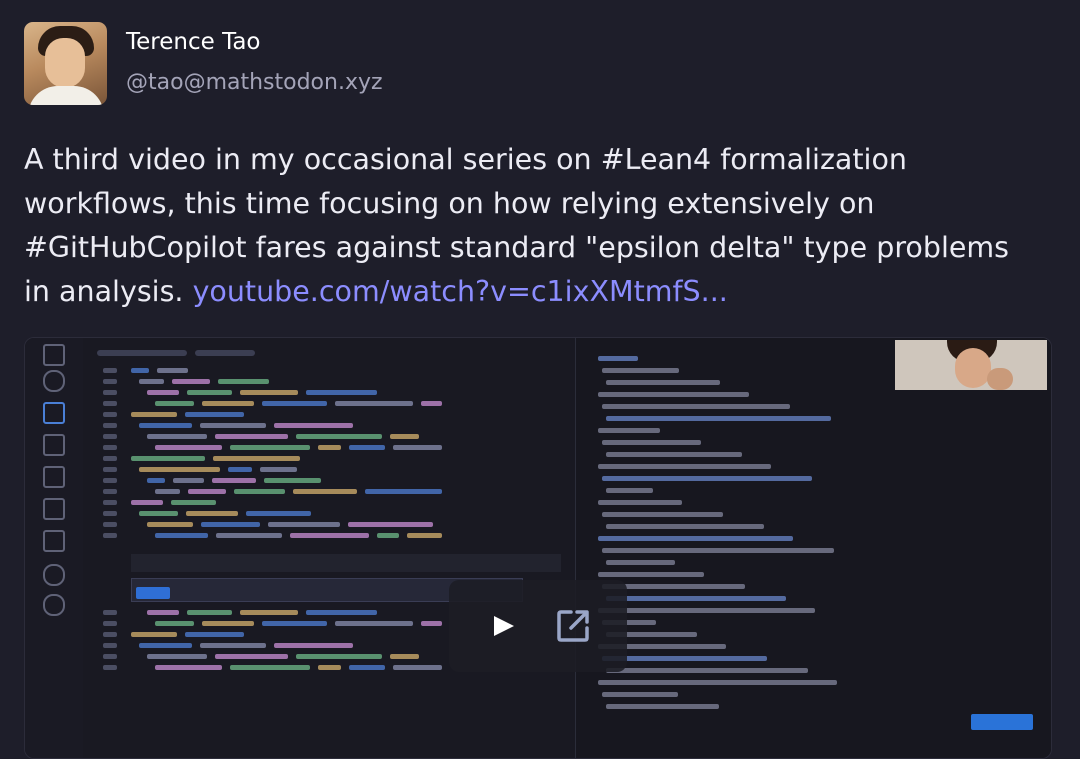 The width and height of the screenshot is (1080, 759). I want to click on remote-icon, so click(54, 509).